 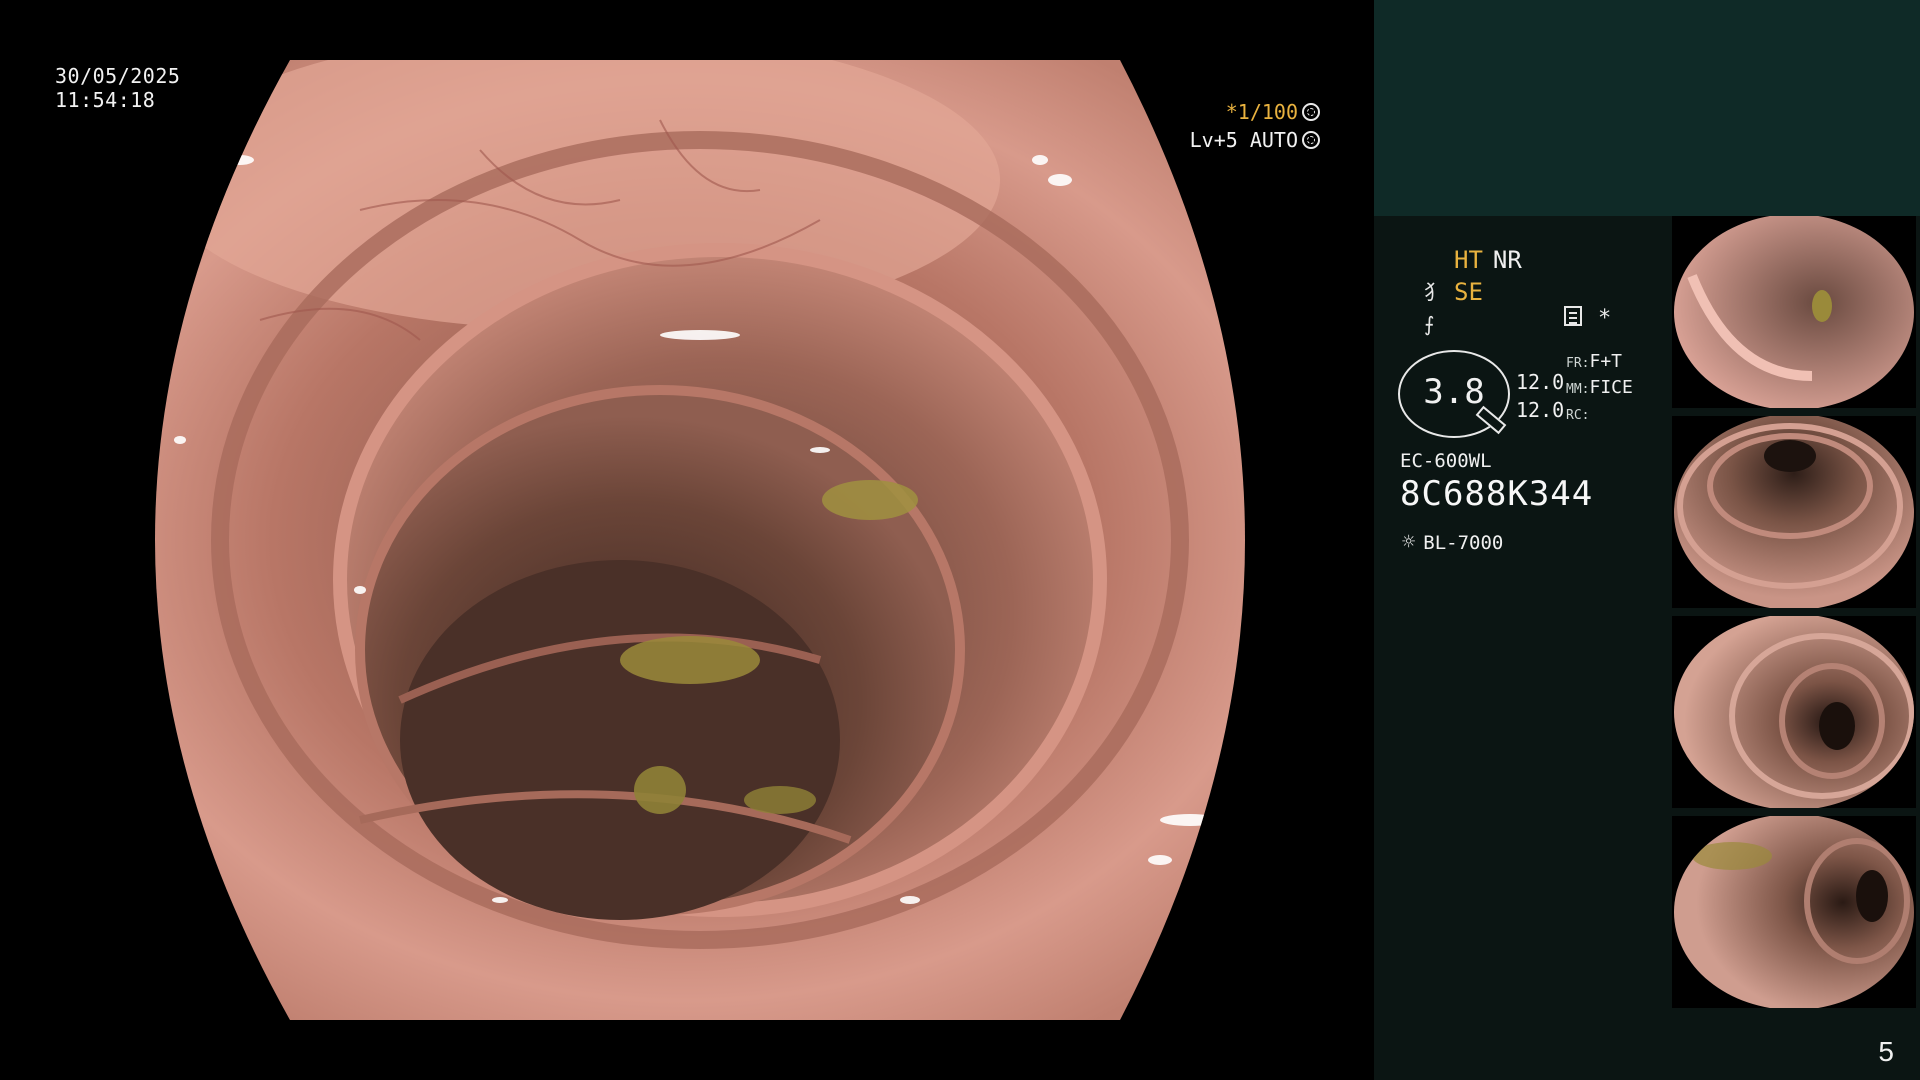 I want to click on enhancement-values: 12.0 12.0, so click(x=1540, y=396).